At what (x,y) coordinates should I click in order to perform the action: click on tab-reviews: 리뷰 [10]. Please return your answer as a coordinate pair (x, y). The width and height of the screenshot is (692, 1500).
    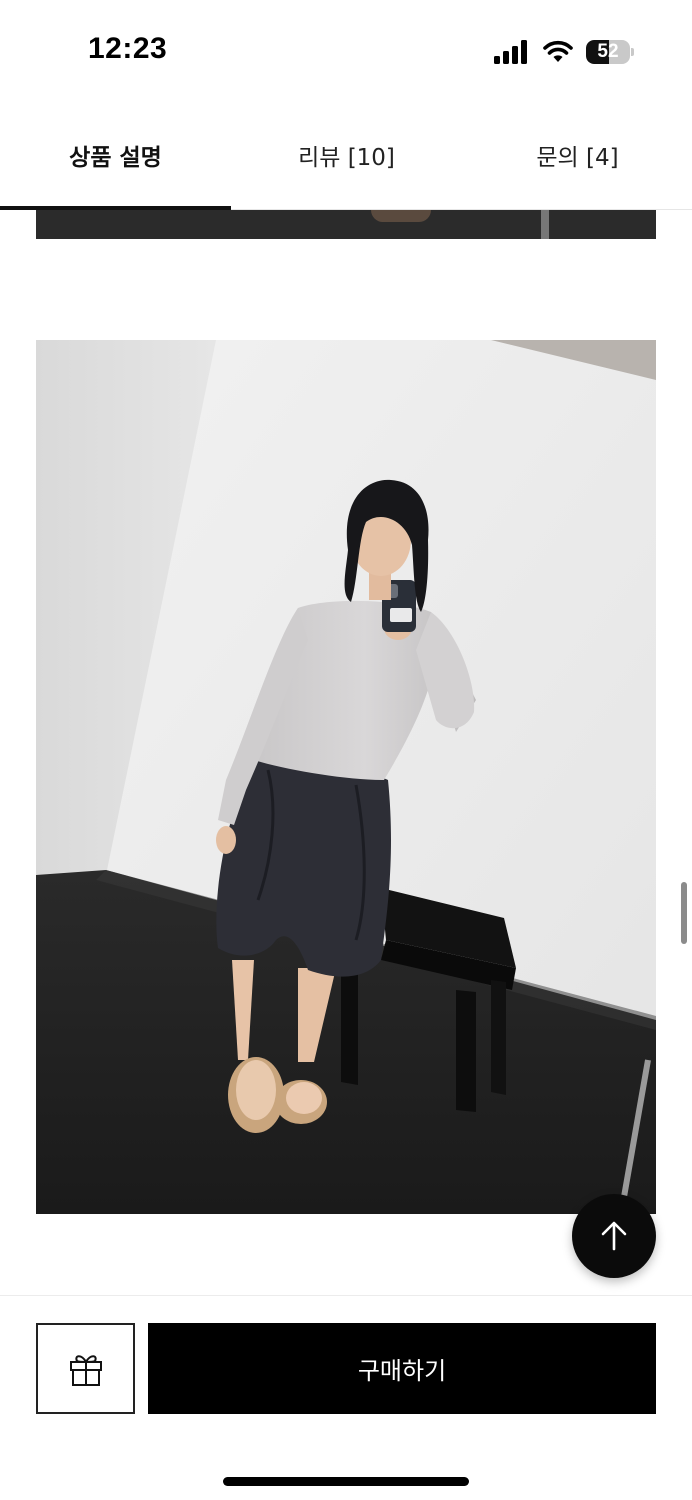
    Looking at the image, I should click on (346, 155).